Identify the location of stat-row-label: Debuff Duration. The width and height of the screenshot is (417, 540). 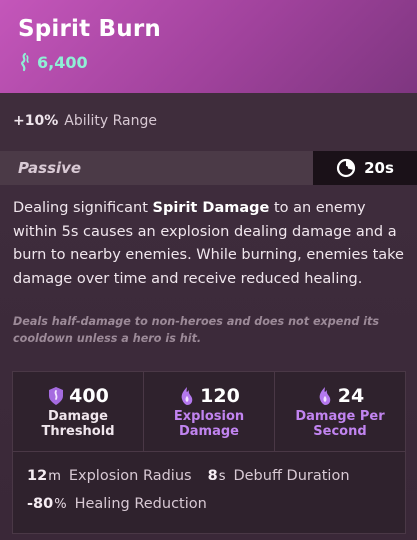
(291, 476).